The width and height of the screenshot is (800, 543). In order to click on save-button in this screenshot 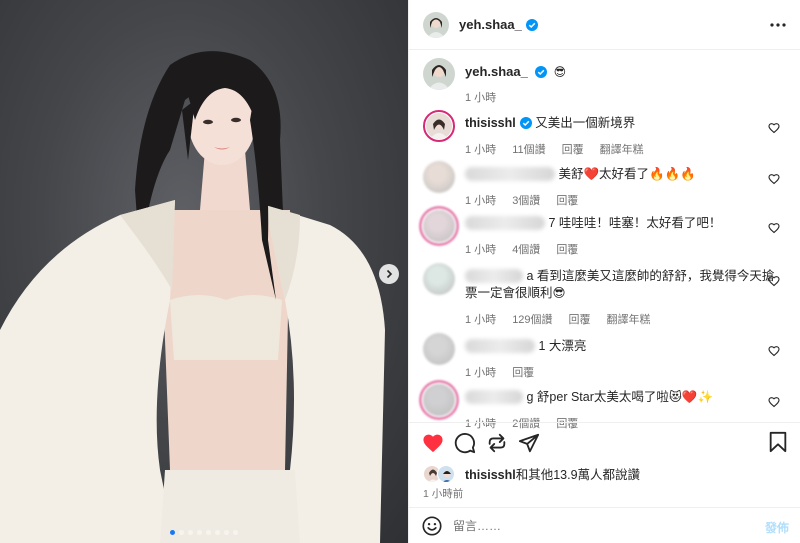, I will do `click(779, 443)`.